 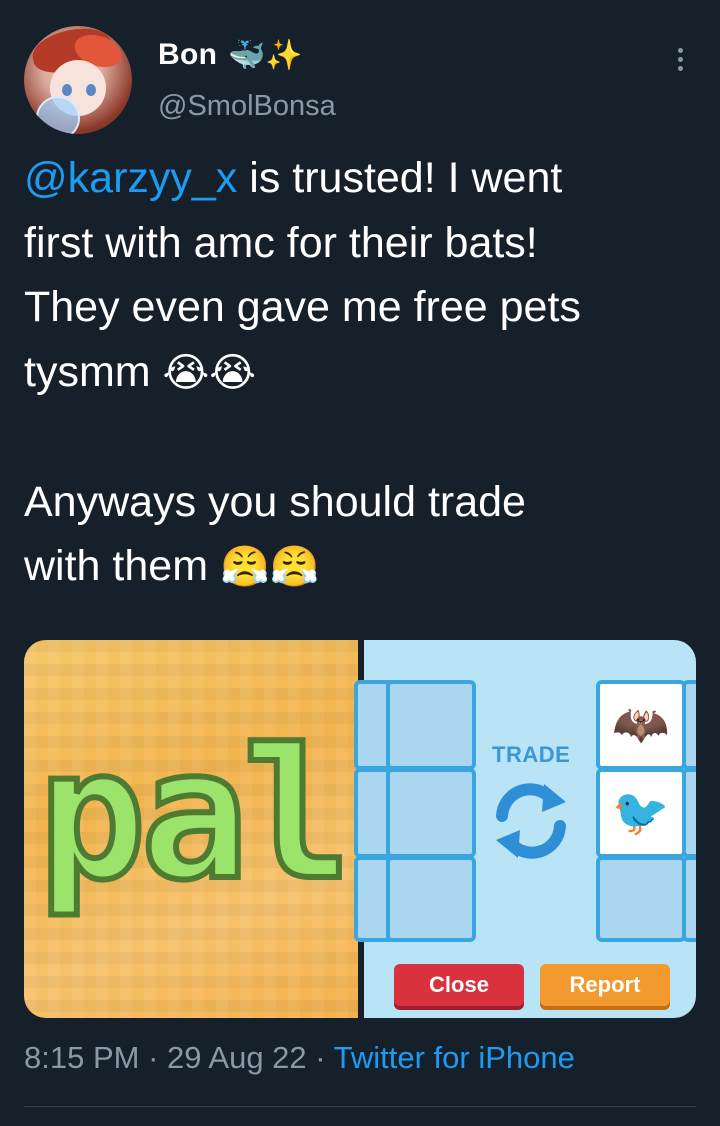 What do you see at coordinates (641, 812) in the screenshot?
I see `cardinal-pet-icon: 🐦` at bounding box center [641, 812].